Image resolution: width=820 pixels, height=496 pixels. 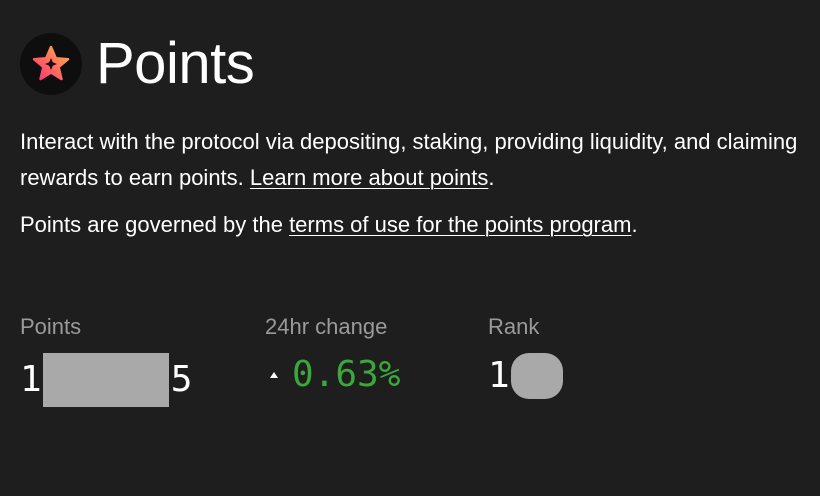 I want to click on terms-text: Points are governed by the, so click(x=155, y=224).